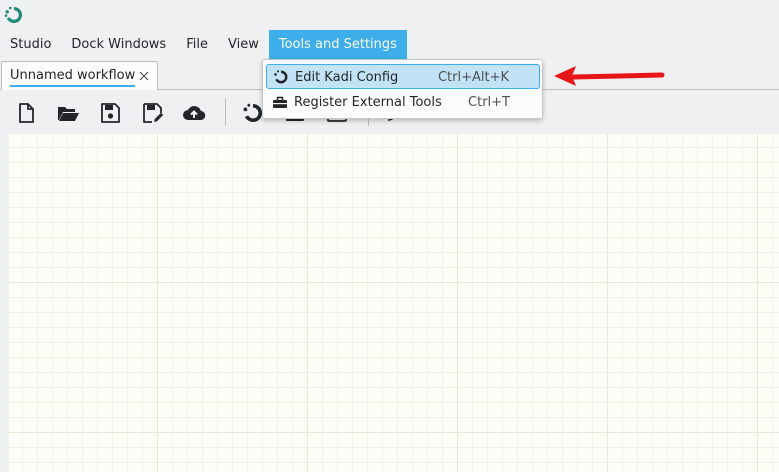 The width and height of the screenshot is (779, 472). What do you see at coordinates (68, 113) in the screenshot?
I see `open-folder-icon` at bounding box center [68, 113].